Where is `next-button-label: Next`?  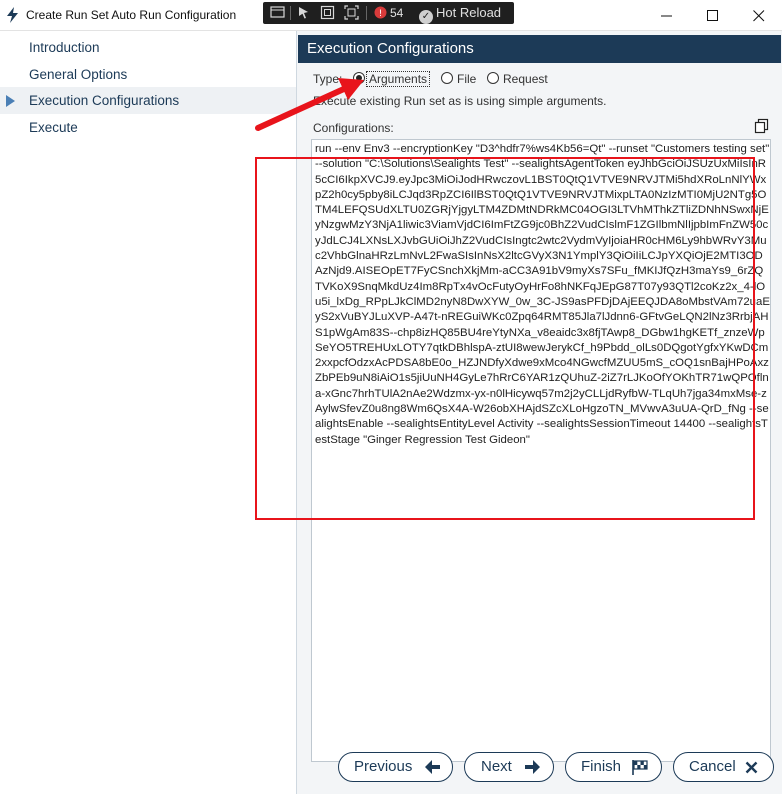
next-button-label: Next is located at coordinates (496, 766).